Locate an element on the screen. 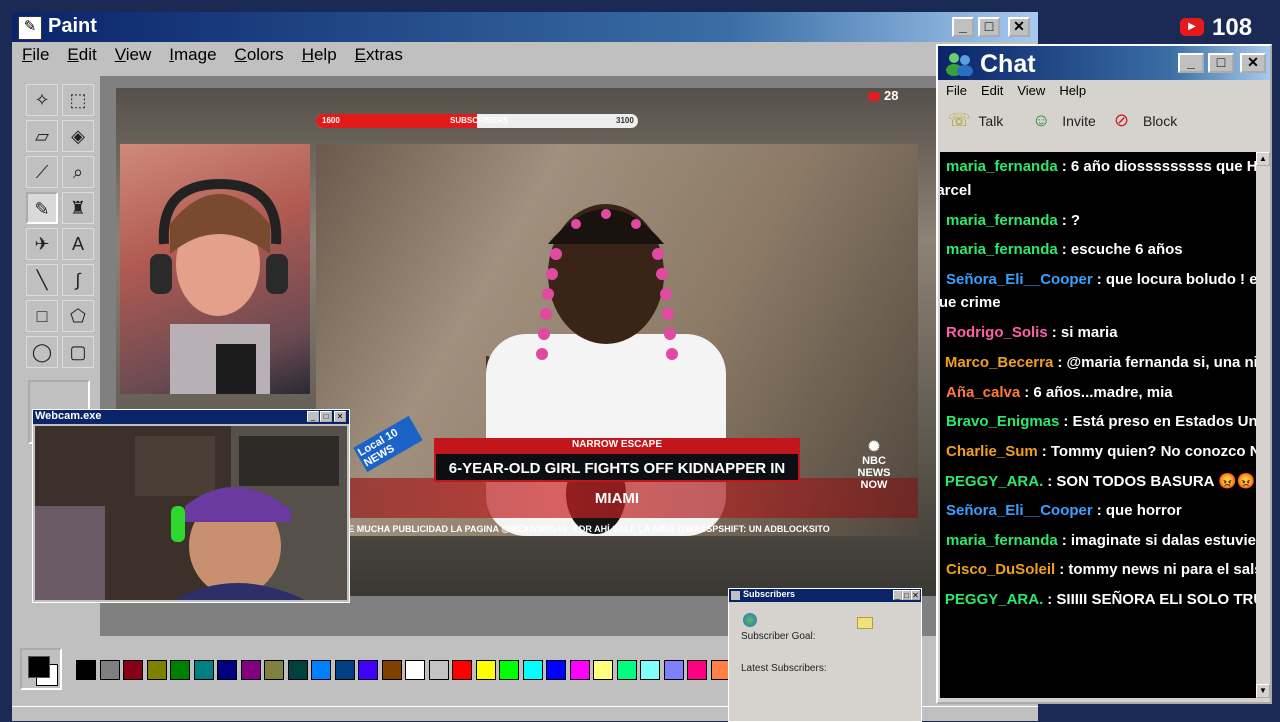 The width and height of the screenshot is (1280, 722). webcam-title-bar: Webcam.exe _ □ ✕ is located at coordinates (191, 417).